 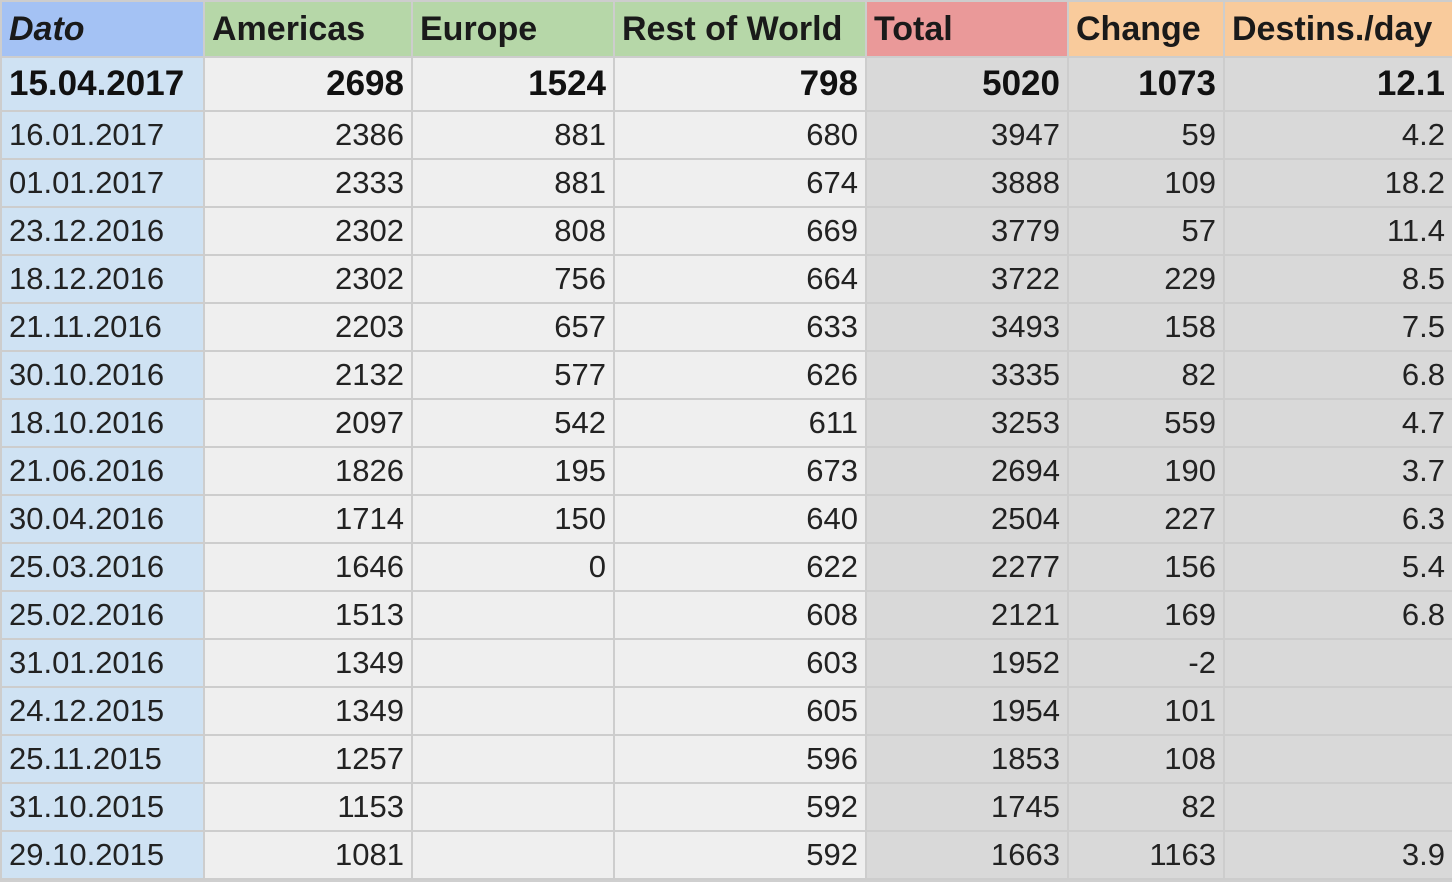 What do you see at coordinates (1337, 855) in the screenshot?
I see `cell-destins-per-day: 3.9` at bounding box center [1337, 855].